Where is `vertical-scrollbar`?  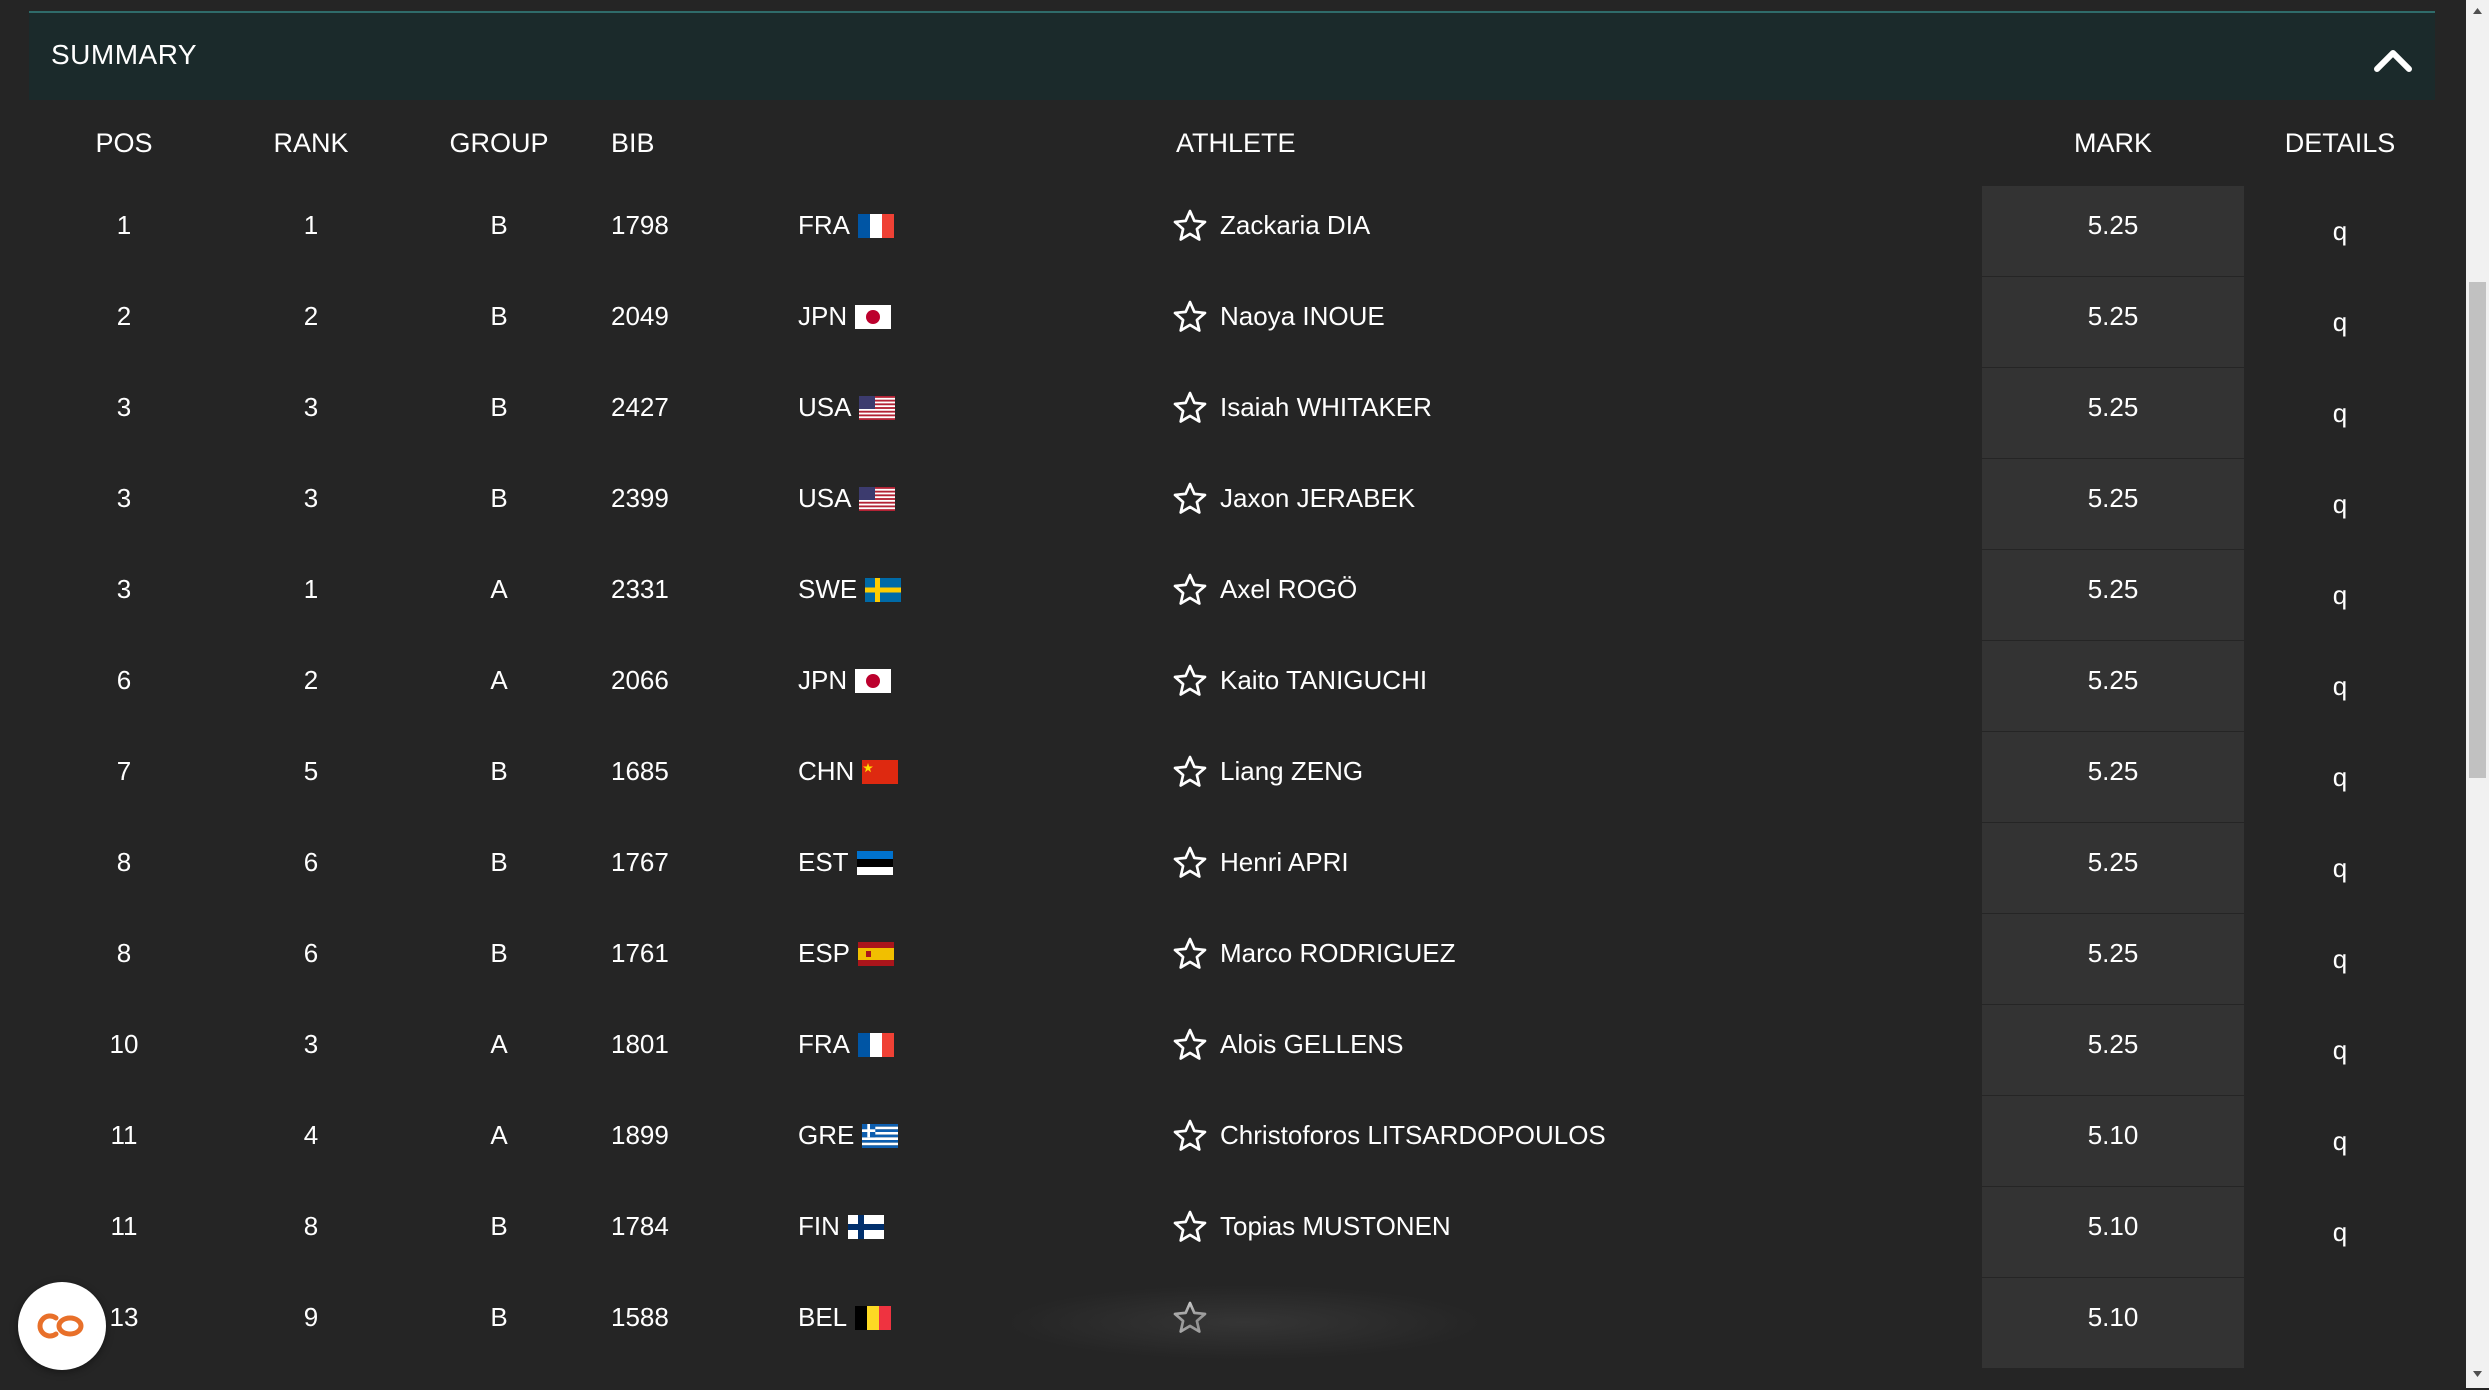
vertical-scrollbar is located at coordinates (2477, 694).